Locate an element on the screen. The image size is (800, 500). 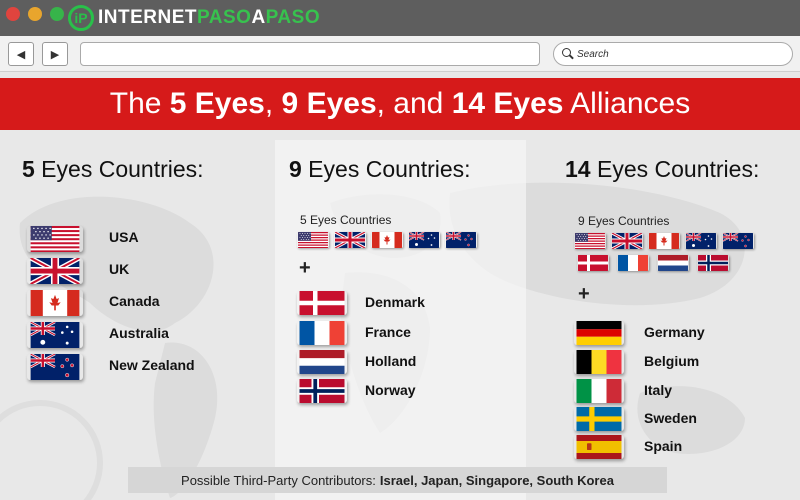
site-logo: iP INTERNETPASOAPASO is located at coordinates (194, 18).